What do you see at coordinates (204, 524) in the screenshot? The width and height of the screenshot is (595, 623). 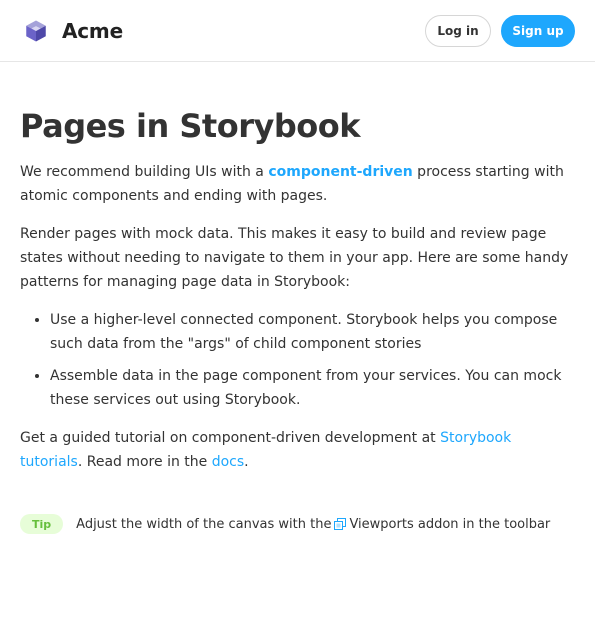 I see `tip-text-before: Adjust the width of the canvas with the` at bounding box center [204, 524].